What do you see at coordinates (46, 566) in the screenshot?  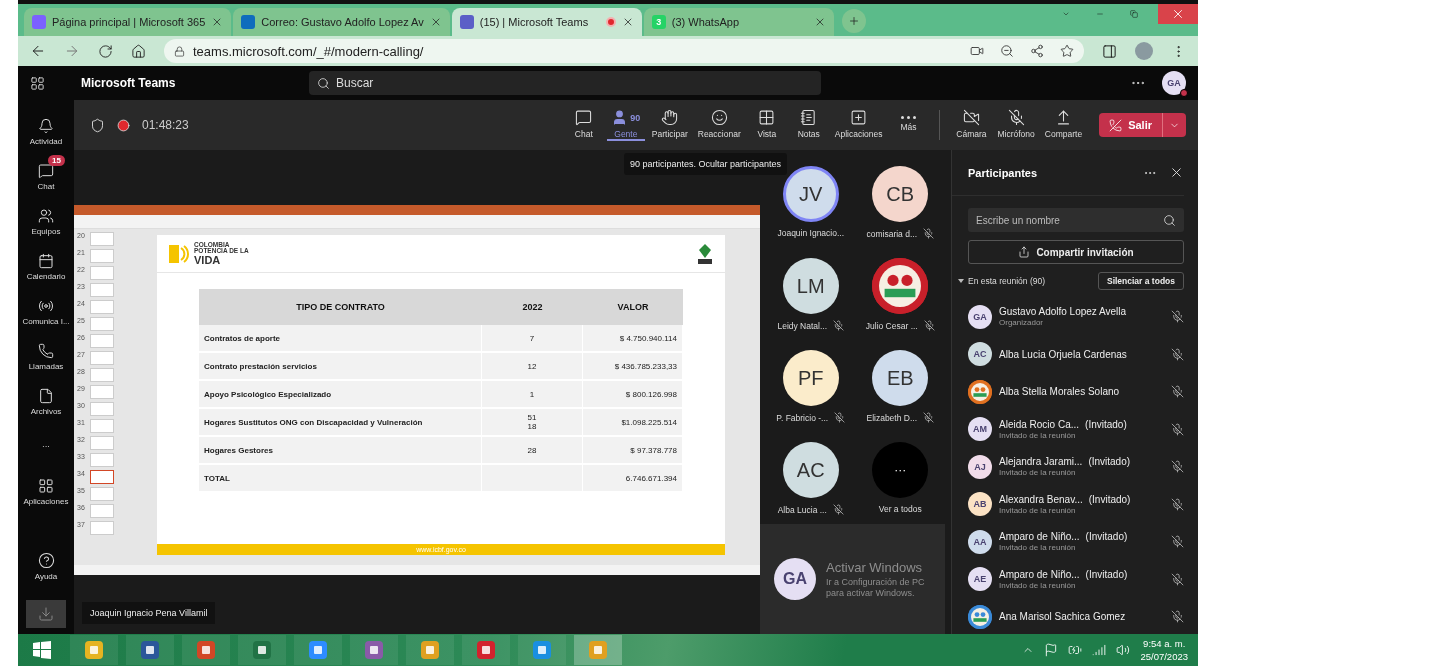 I see `help-item: Ayuda` at bounding box center [46, 566].